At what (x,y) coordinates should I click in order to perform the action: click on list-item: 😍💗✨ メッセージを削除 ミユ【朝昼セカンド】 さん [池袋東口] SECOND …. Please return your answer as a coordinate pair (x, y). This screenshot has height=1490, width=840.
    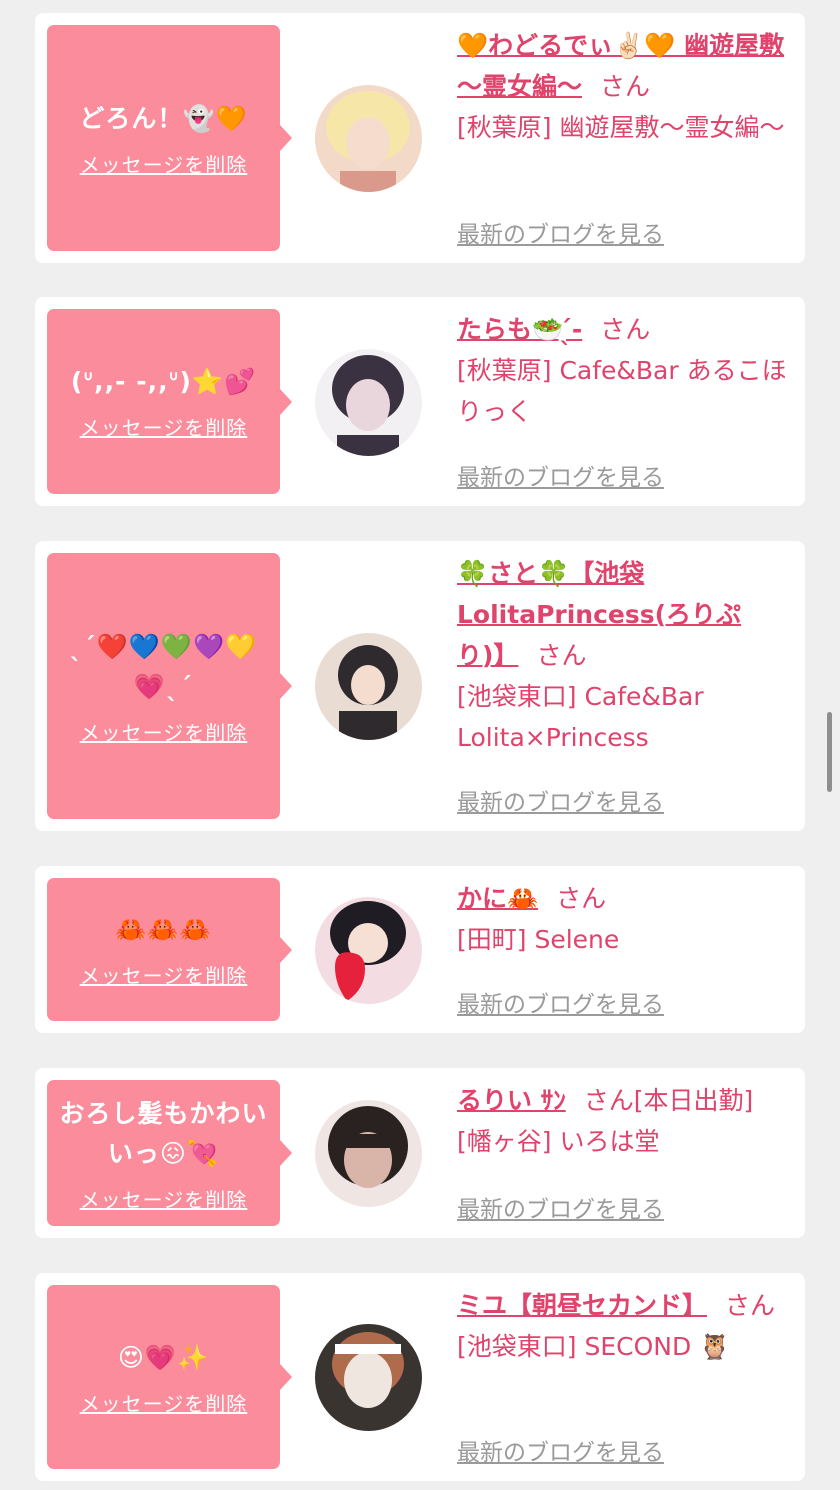
    Looking at the image, I should click on (420, 1377).